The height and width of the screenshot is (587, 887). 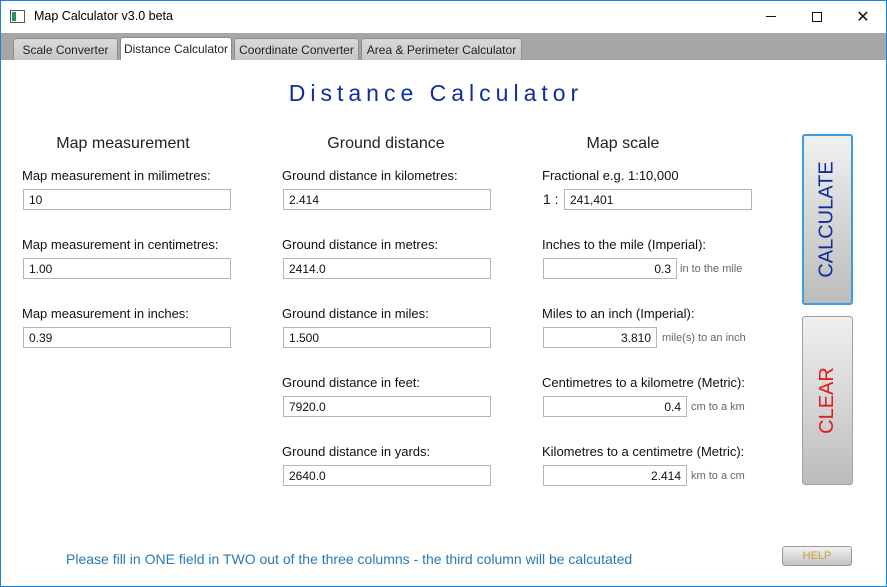 I want to click on fractional-scale-label: Fractional e.g. 1:10,000, so click(x=610, y=175).